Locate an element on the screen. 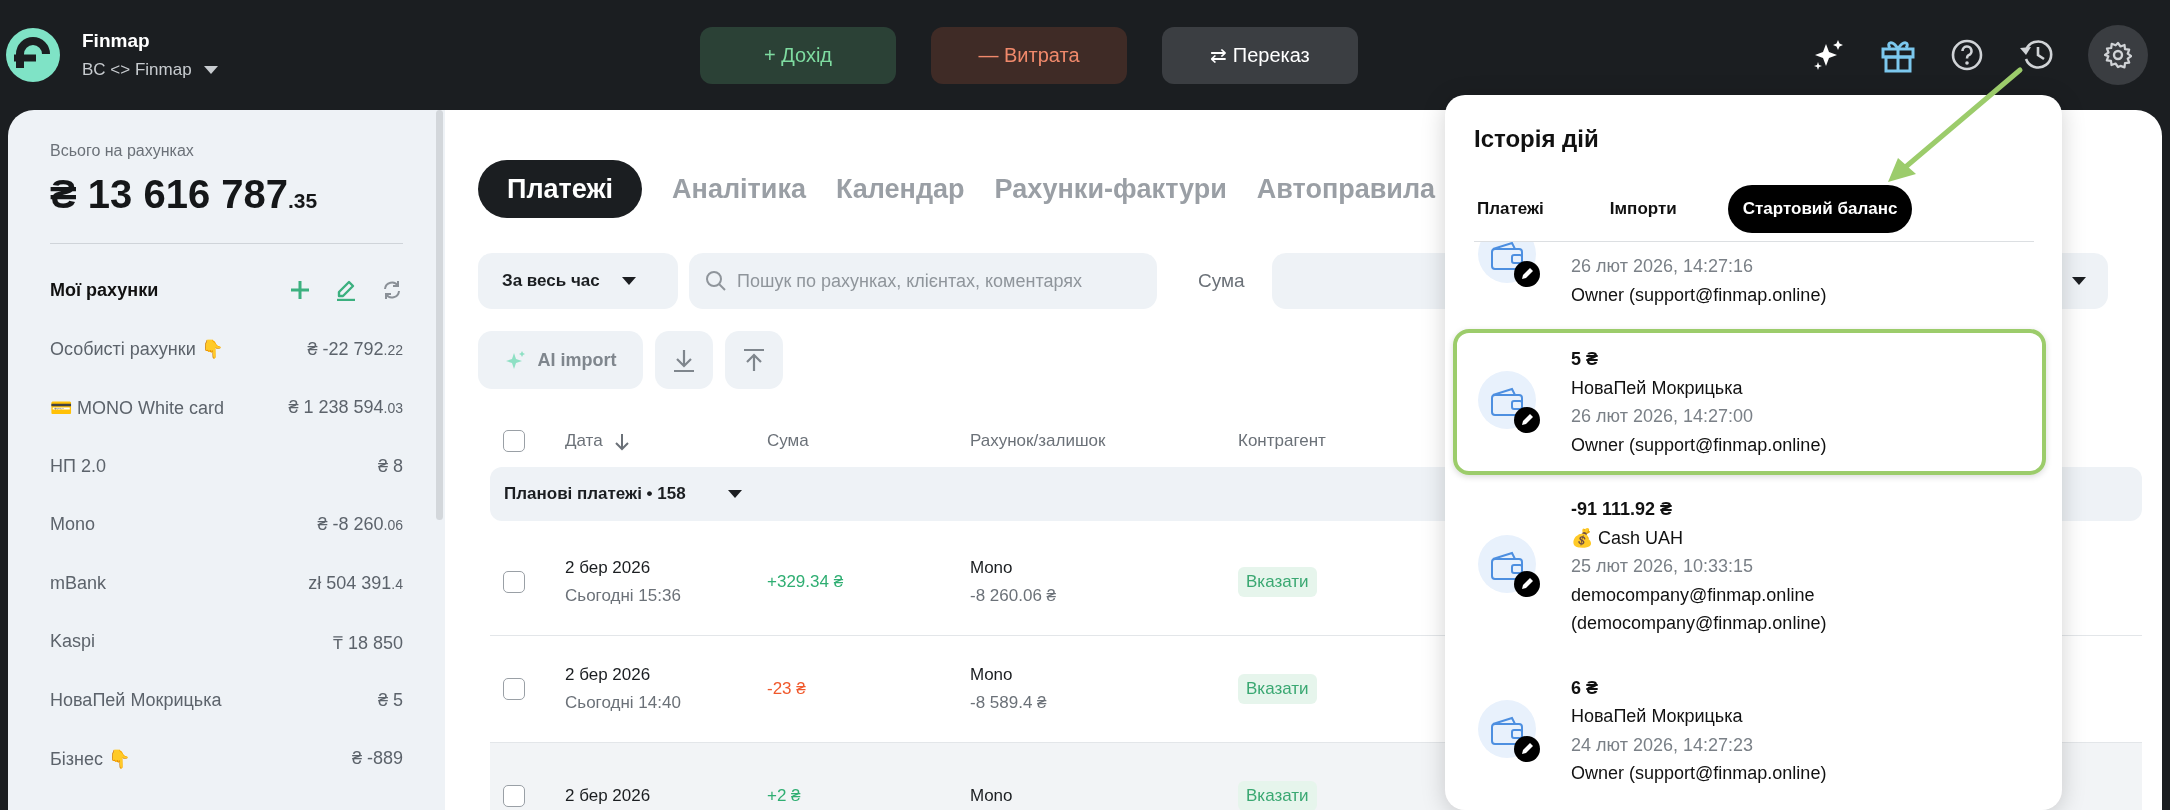 The image size is (2170, 810). download-button is located at coordinates (684, 360).